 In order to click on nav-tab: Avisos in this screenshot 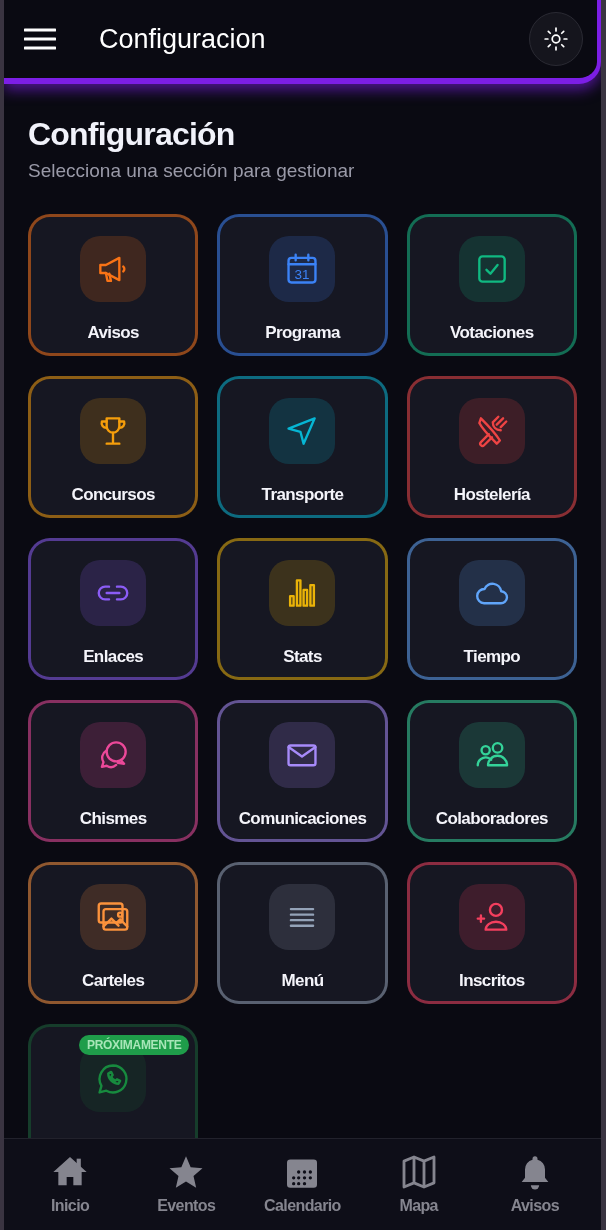, I will do `click(534, 1184)`.